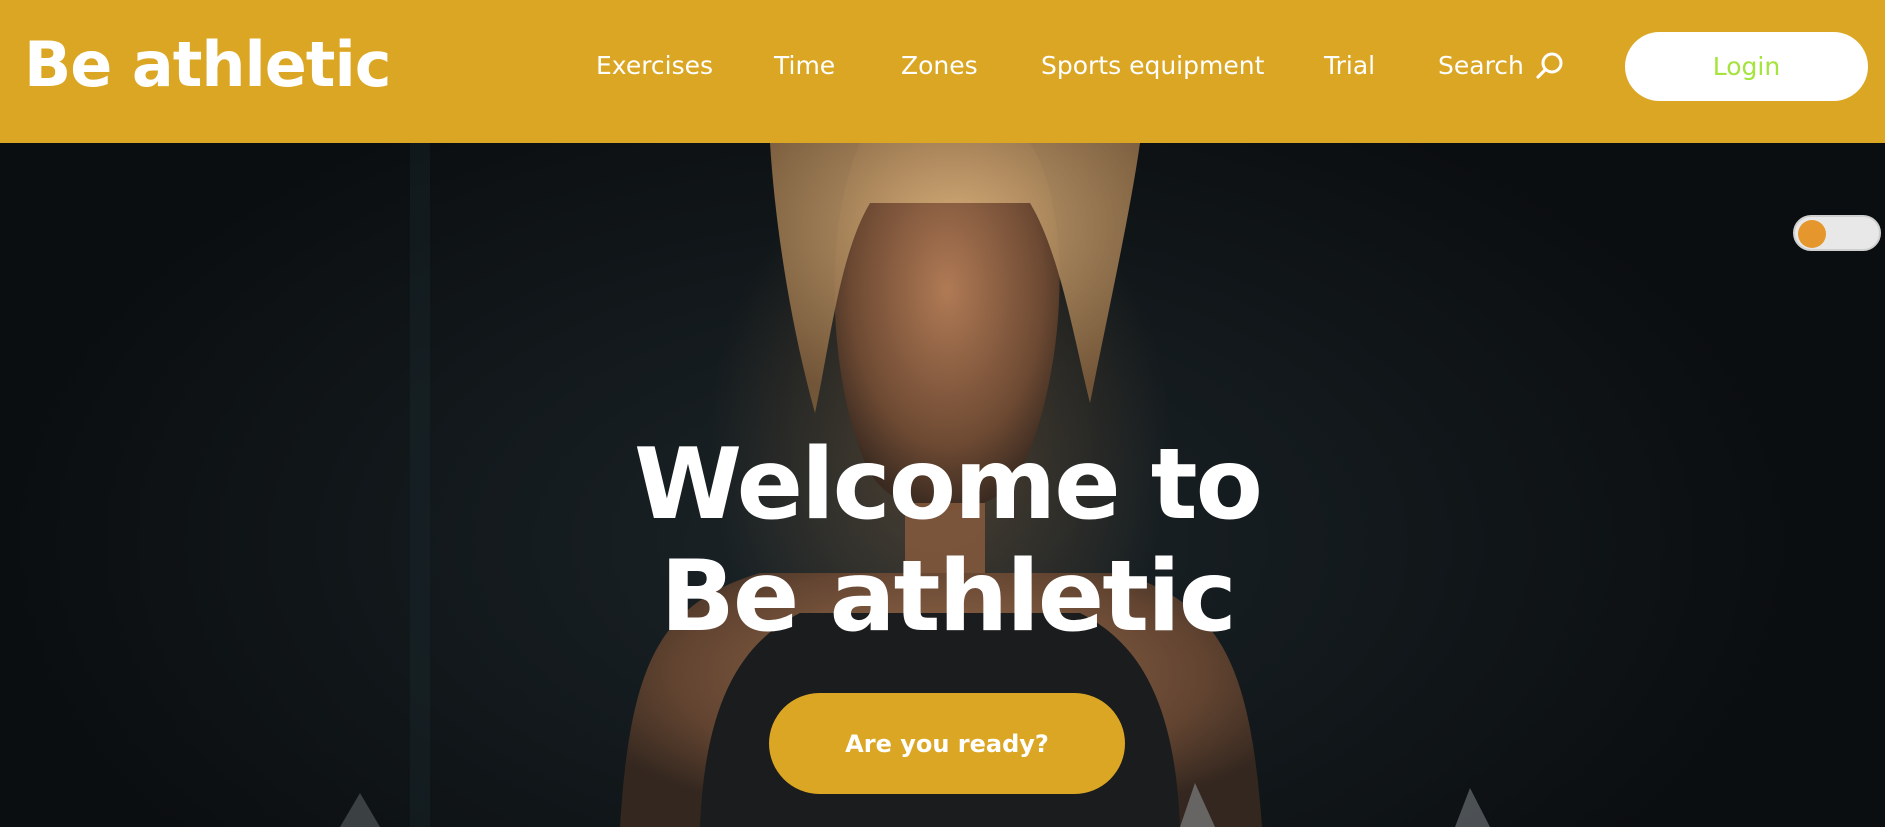  Describe the element at coordinates (948, 485) in the screenshot. I see `hero-title-line-1: Welcome to` at that location.